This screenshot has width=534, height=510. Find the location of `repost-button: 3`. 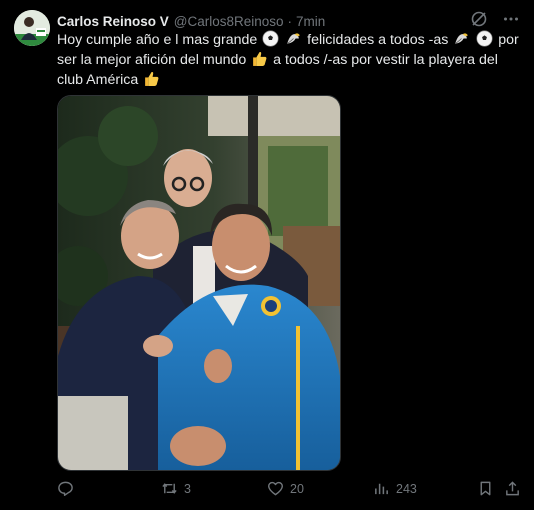

repost-button: 3 is located at coordinates (176, 488).